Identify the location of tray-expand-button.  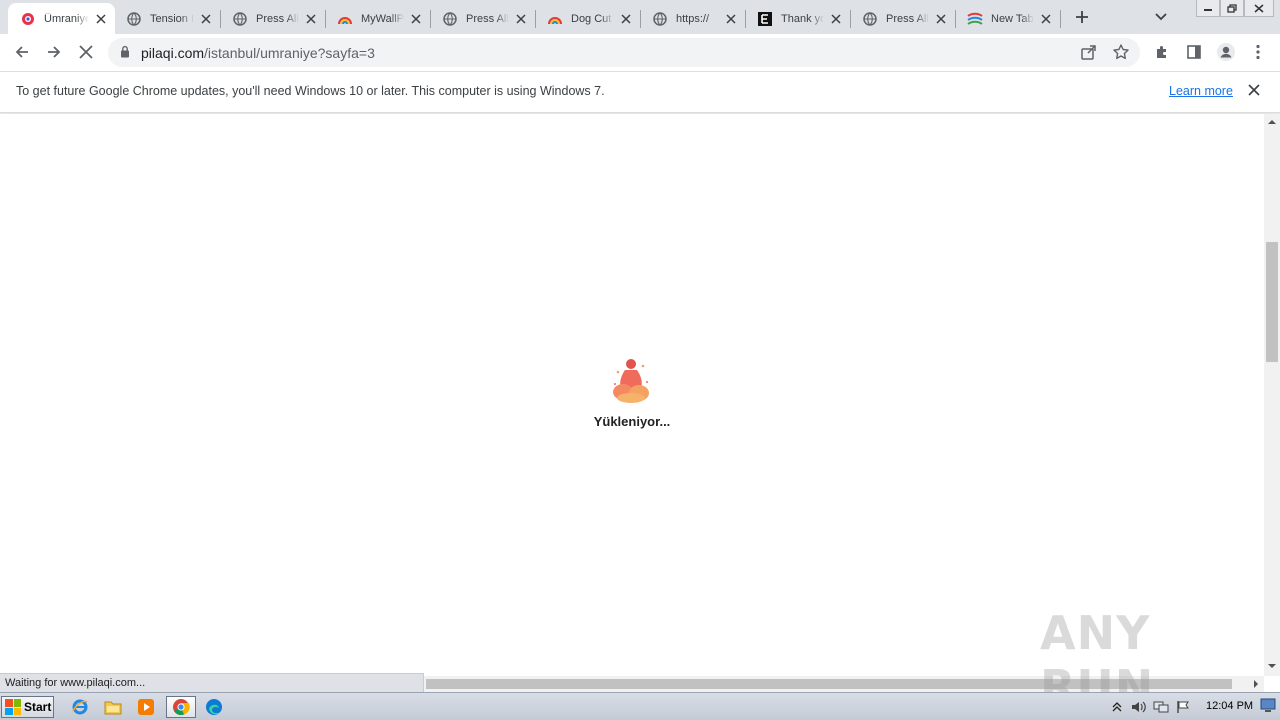
(1117, 707).